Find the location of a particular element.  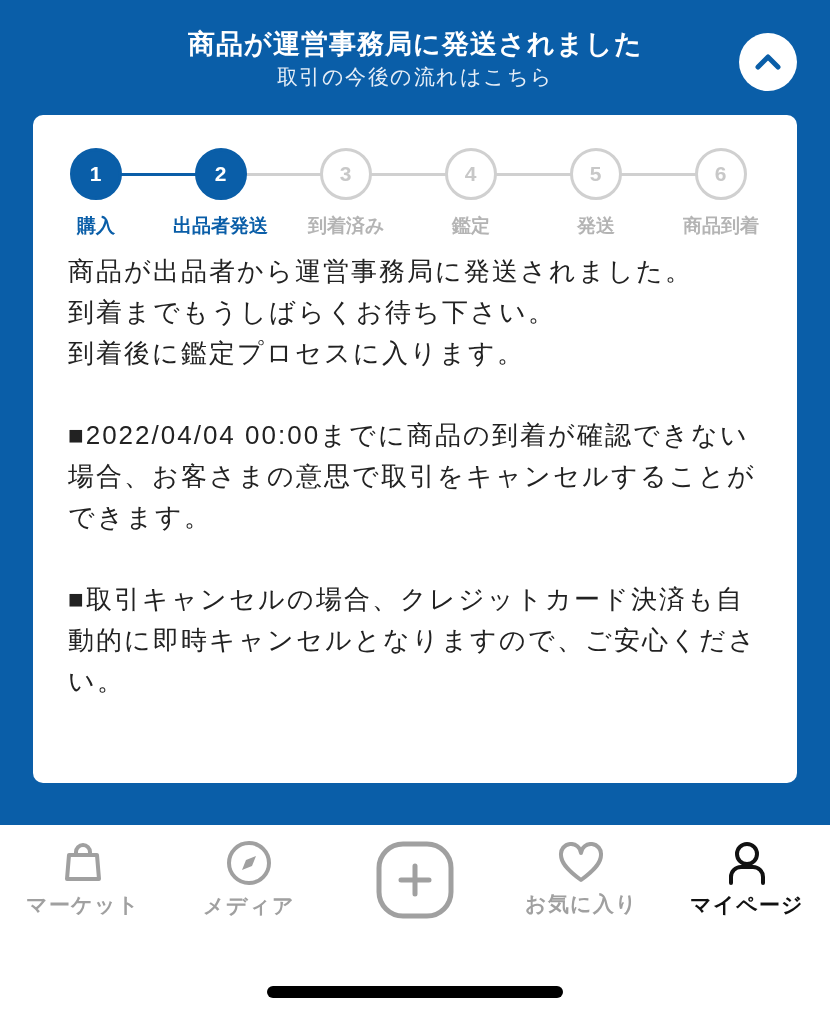

message-text: 到着後に鑑定プロセスに入ります。 is located at coordinates (297, 353).